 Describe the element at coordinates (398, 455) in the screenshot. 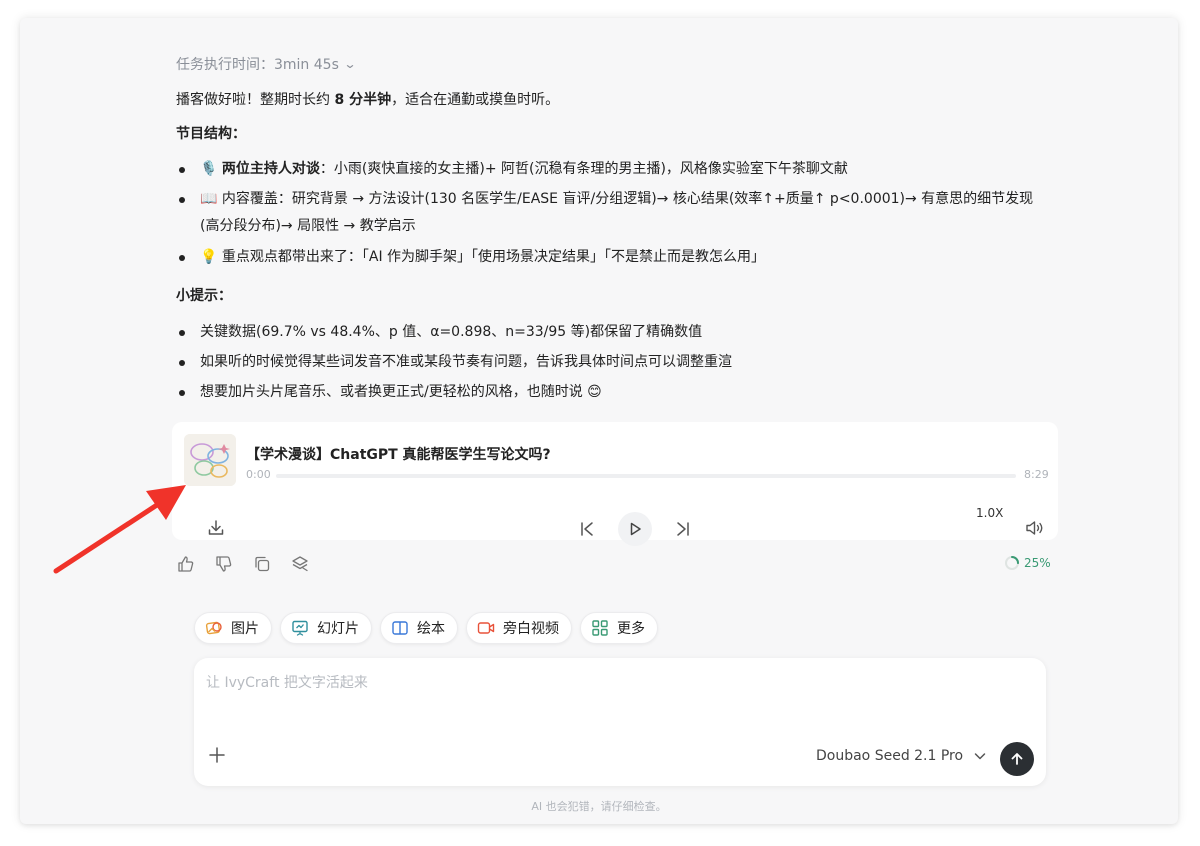

I see `podcast-title: 【学术漫谈】ChatGPT 真能帮医学生写论文吗?` at that location.